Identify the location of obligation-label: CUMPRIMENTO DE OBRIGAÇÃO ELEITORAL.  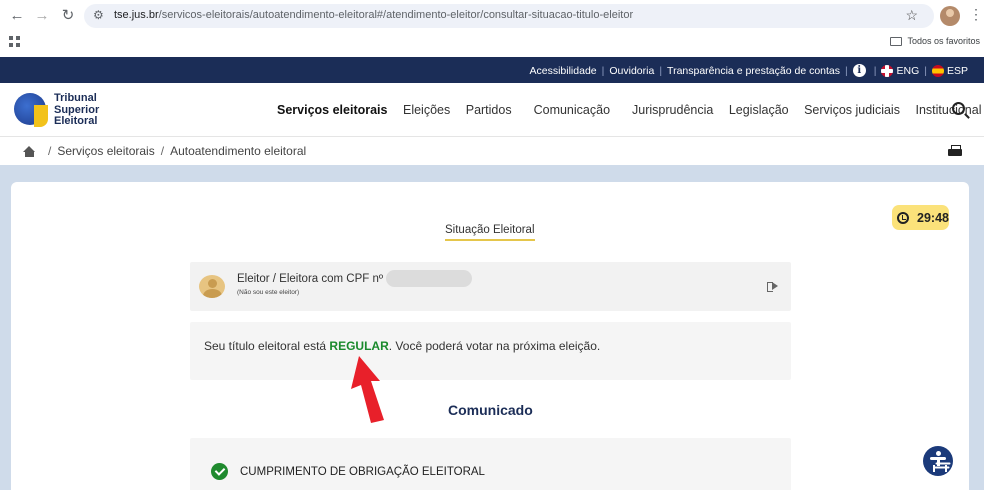
(362, 472).